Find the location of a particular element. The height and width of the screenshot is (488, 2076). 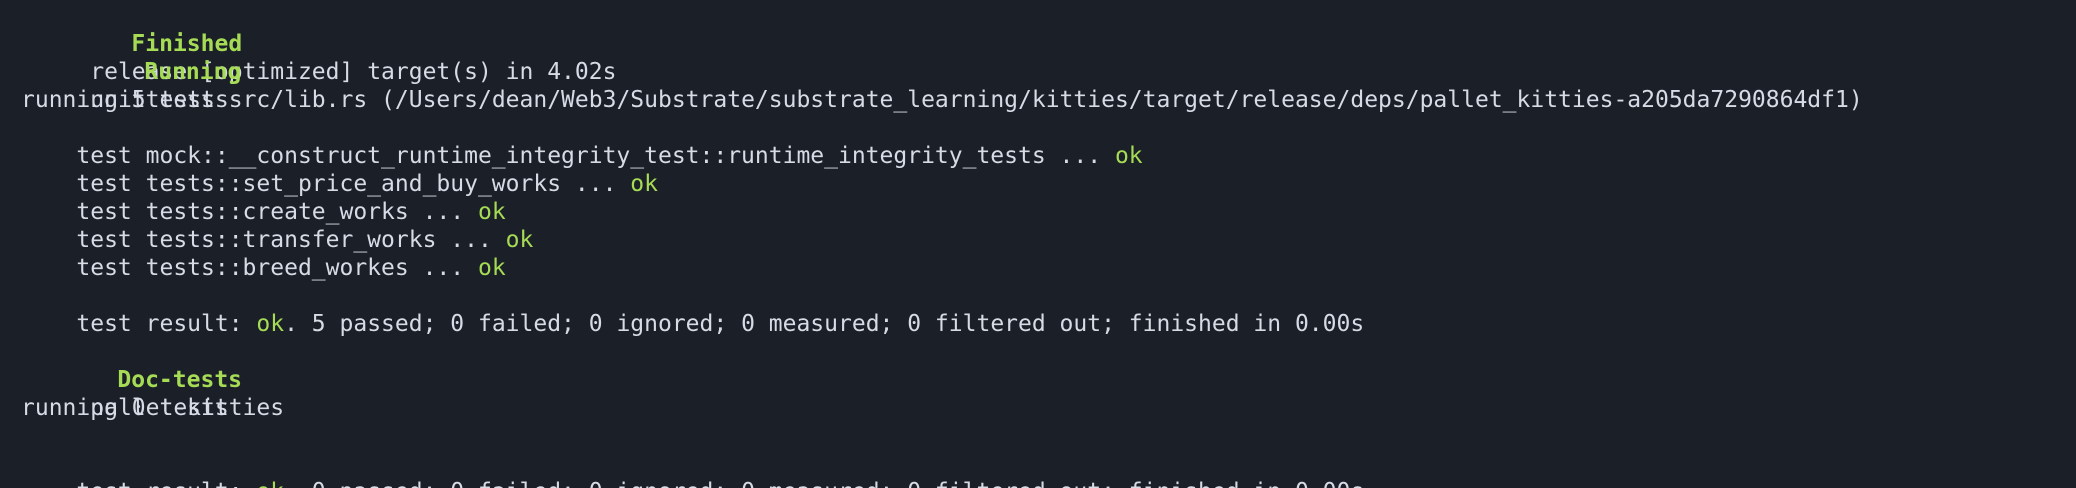

test-line: test tests::transfer_works ... ok is located at coordinates (277, 225).